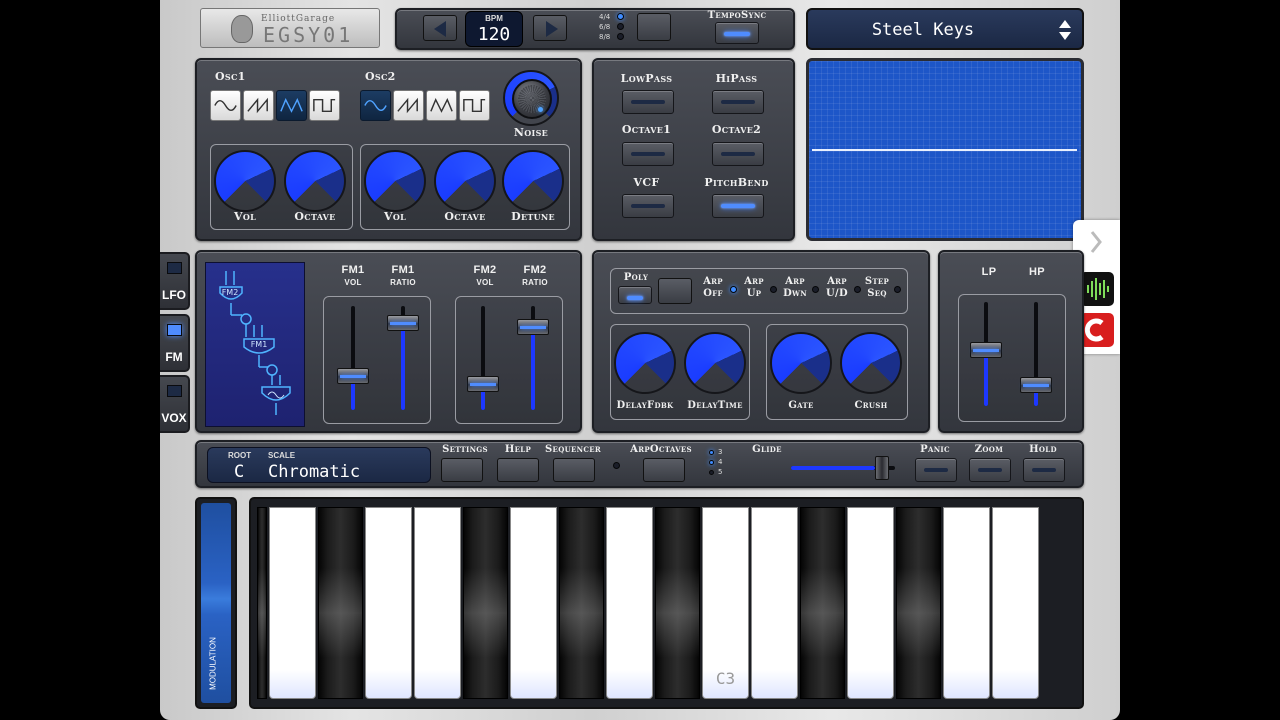 Image resolution: width=1280 pixels, height=720 pixels. What do you see at coordinates (604, 37) in the screenshot?
I see `time-sig-8-8: 8/8` at bounding box center [604, 37].